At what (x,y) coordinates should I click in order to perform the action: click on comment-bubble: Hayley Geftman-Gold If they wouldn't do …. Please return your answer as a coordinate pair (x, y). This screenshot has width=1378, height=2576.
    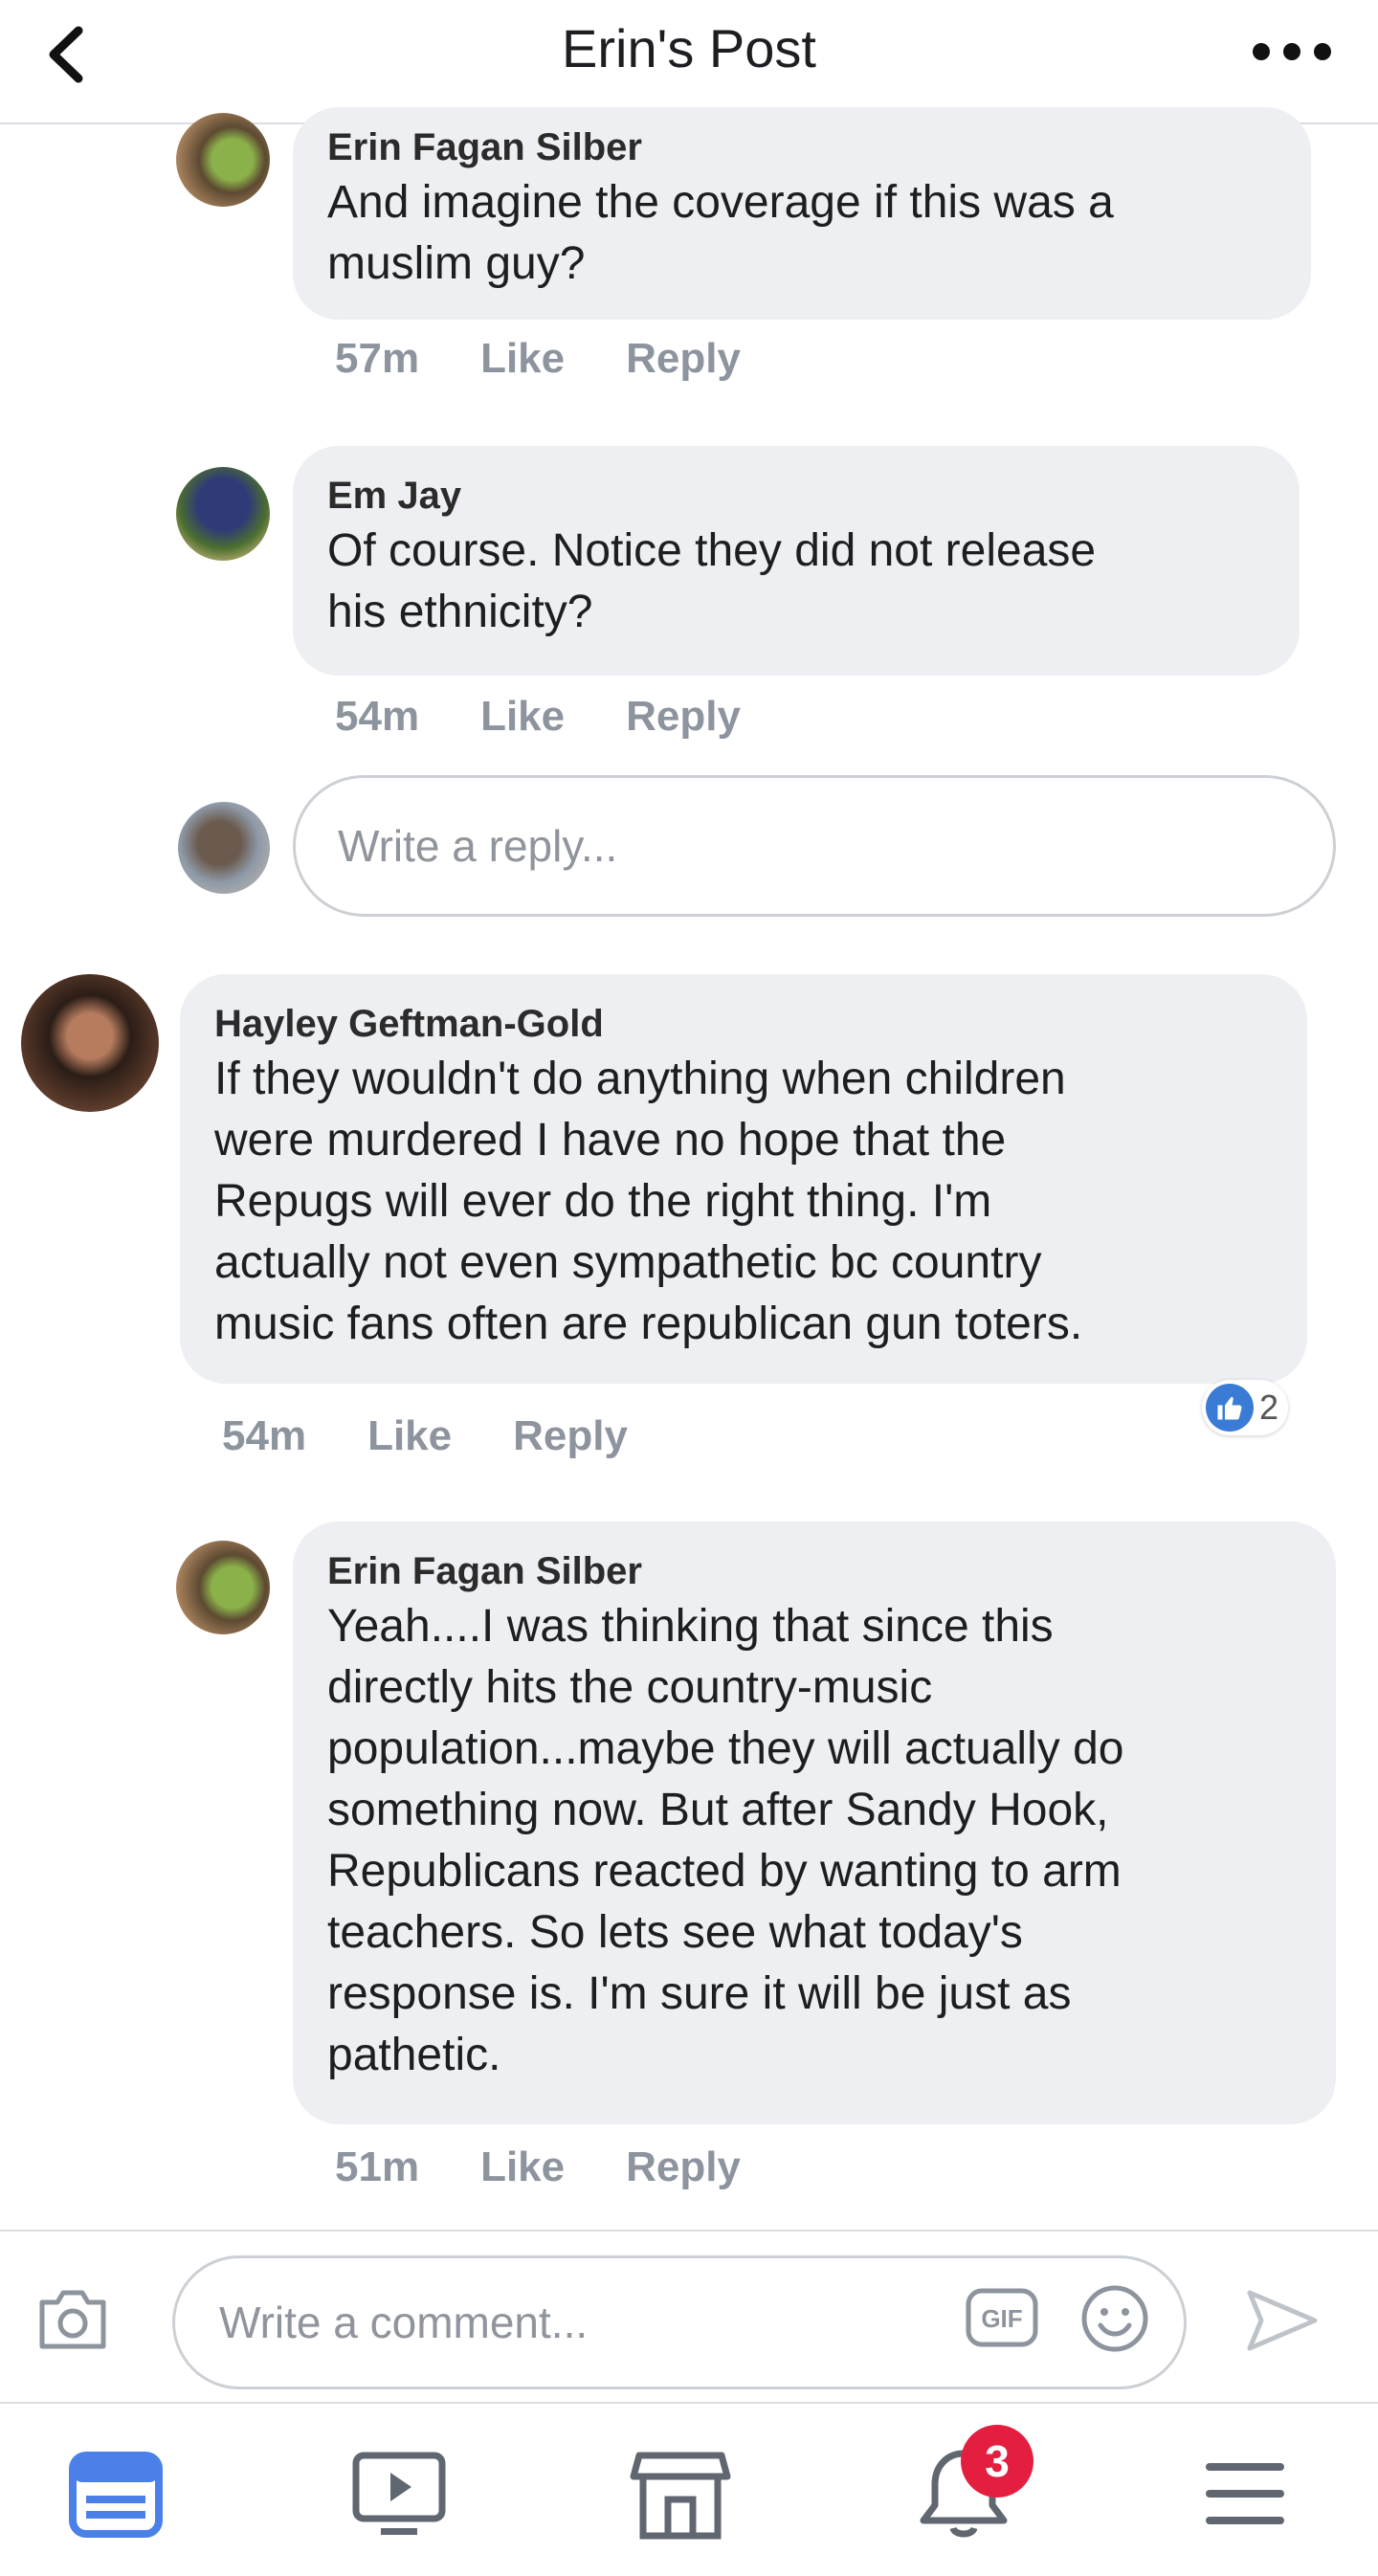
    Looking at the image, I should click on (744, 1179).